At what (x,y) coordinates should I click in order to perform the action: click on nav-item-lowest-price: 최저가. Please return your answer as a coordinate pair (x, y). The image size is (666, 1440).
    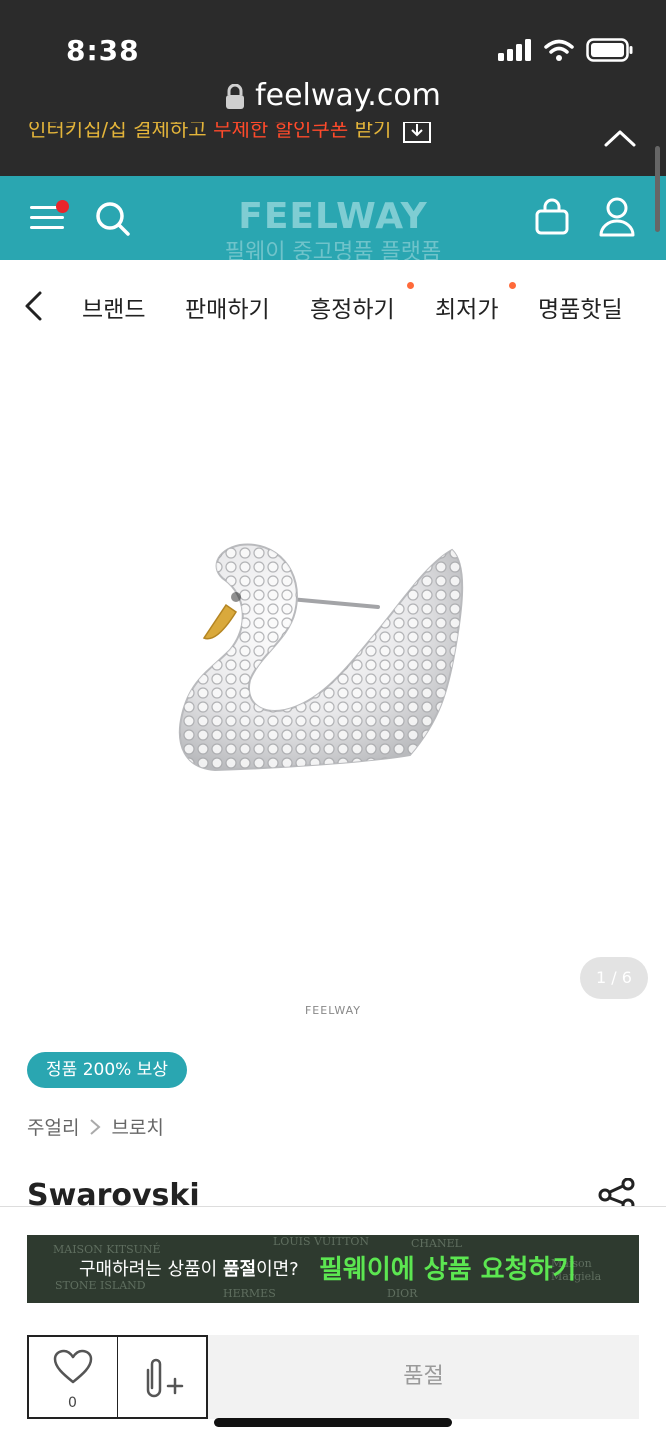
    Looking at the image, I should click on (466, 307).